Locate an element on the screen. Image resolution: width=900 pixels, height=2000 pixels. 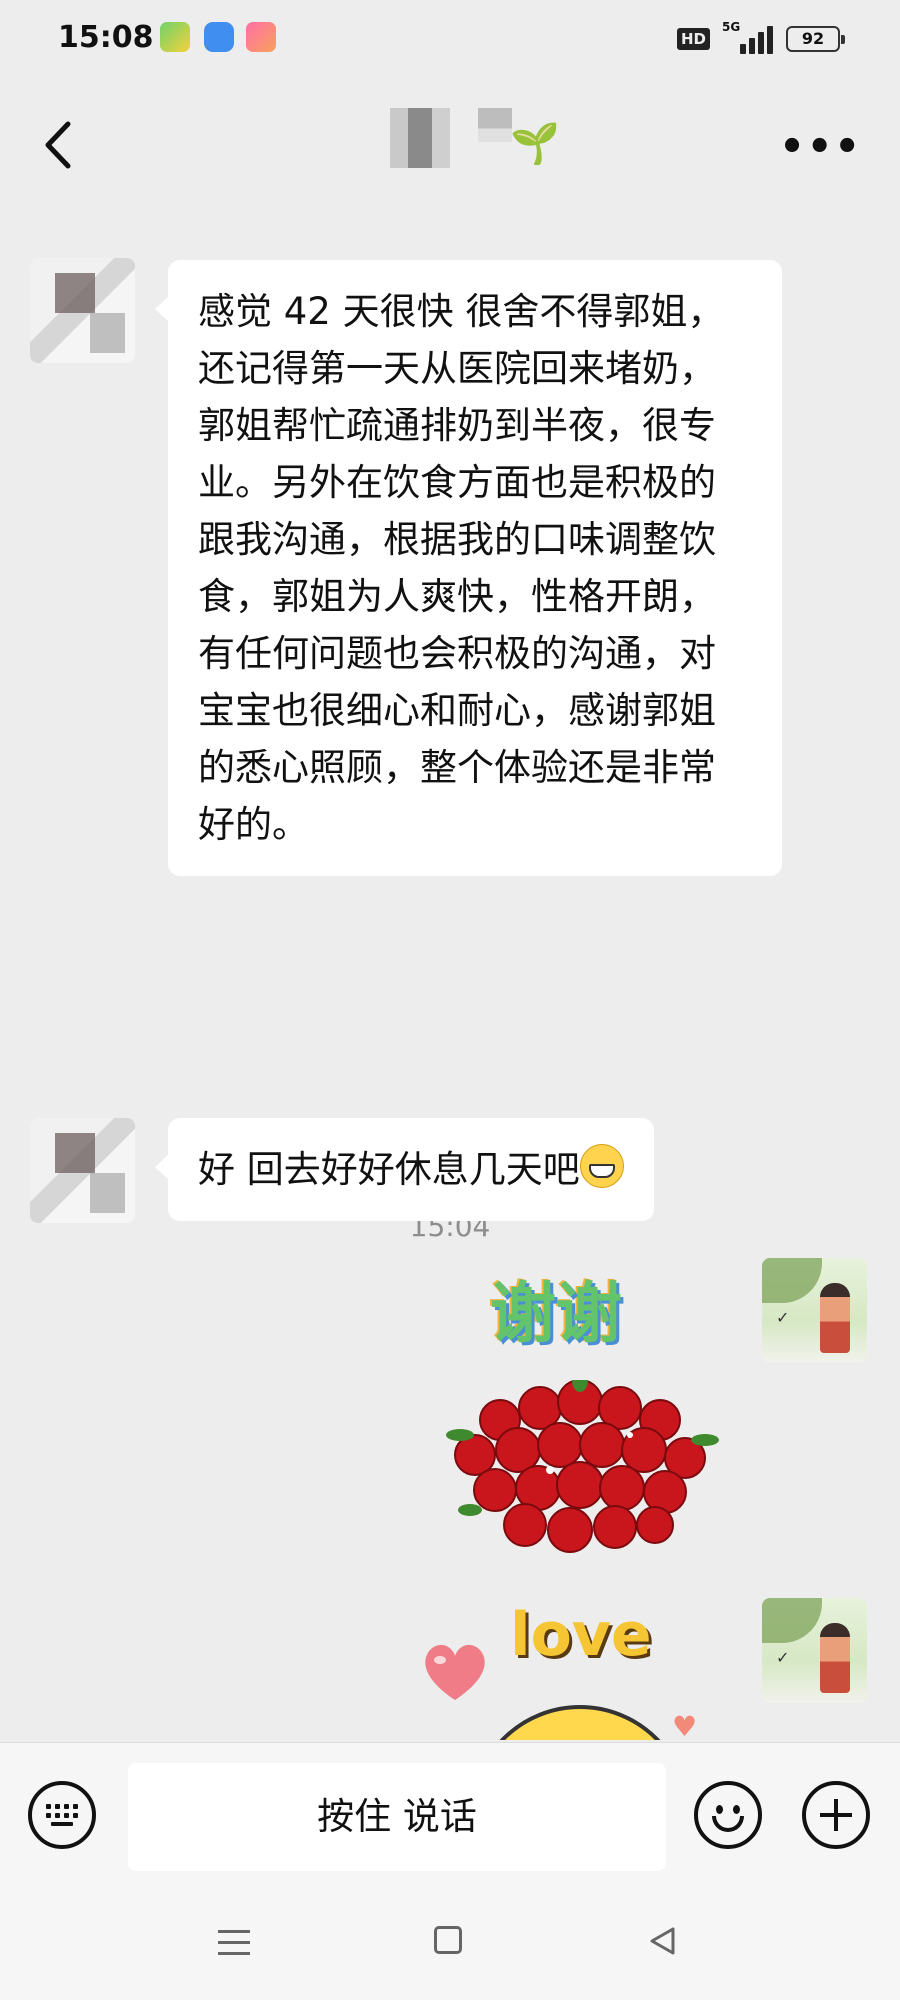
hd-badge: HD is located at coordinates (693, 39).